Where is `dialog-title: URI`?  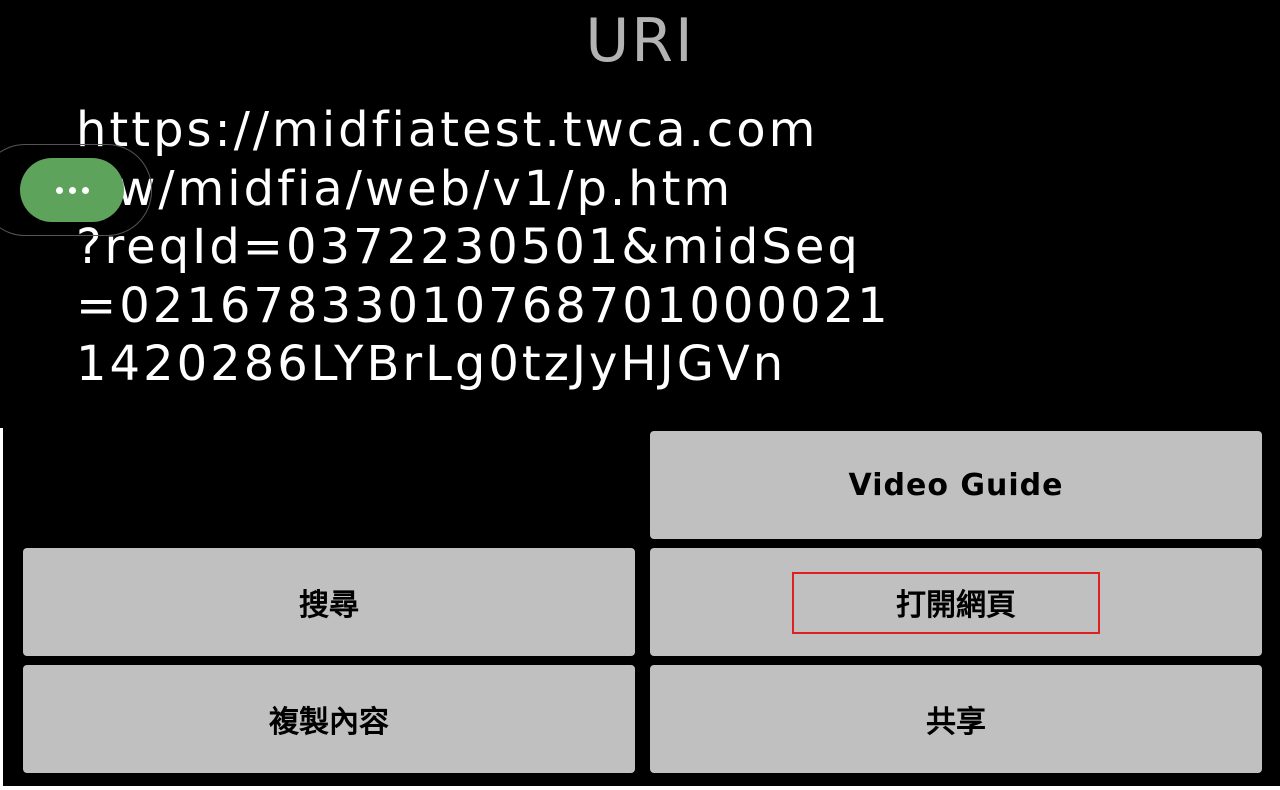 dialog-title: URI is located at coordinates (640, 41).